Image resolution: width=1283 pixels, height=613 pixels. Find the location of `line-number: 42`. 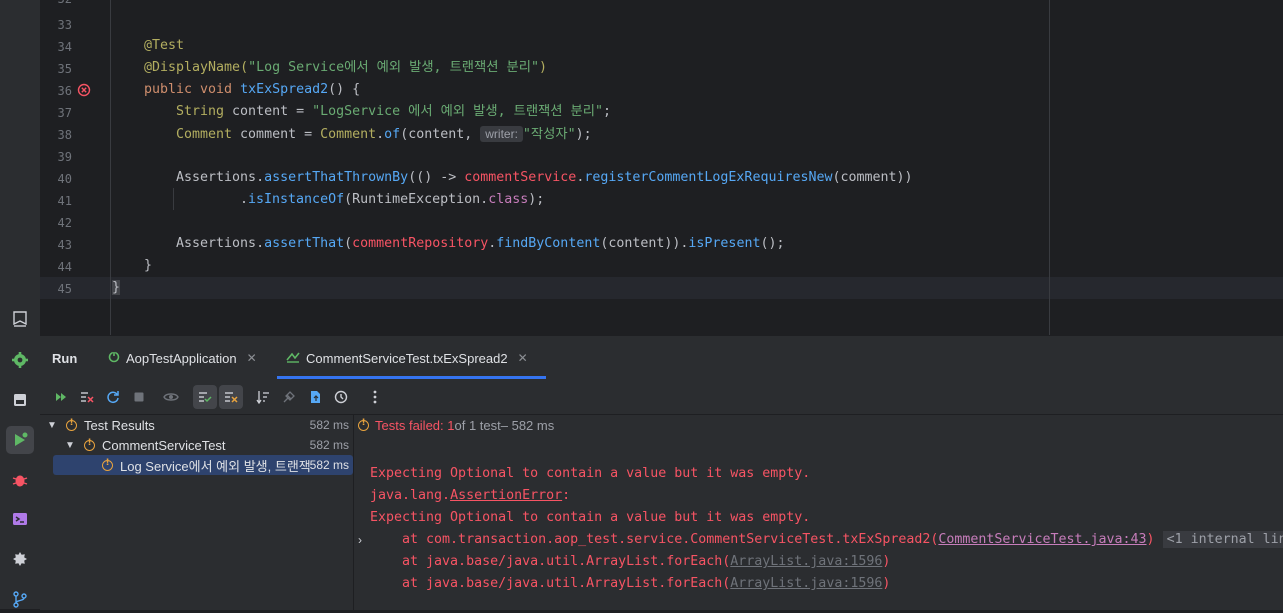

line-number: 42 is located at coordinates (64, 223).